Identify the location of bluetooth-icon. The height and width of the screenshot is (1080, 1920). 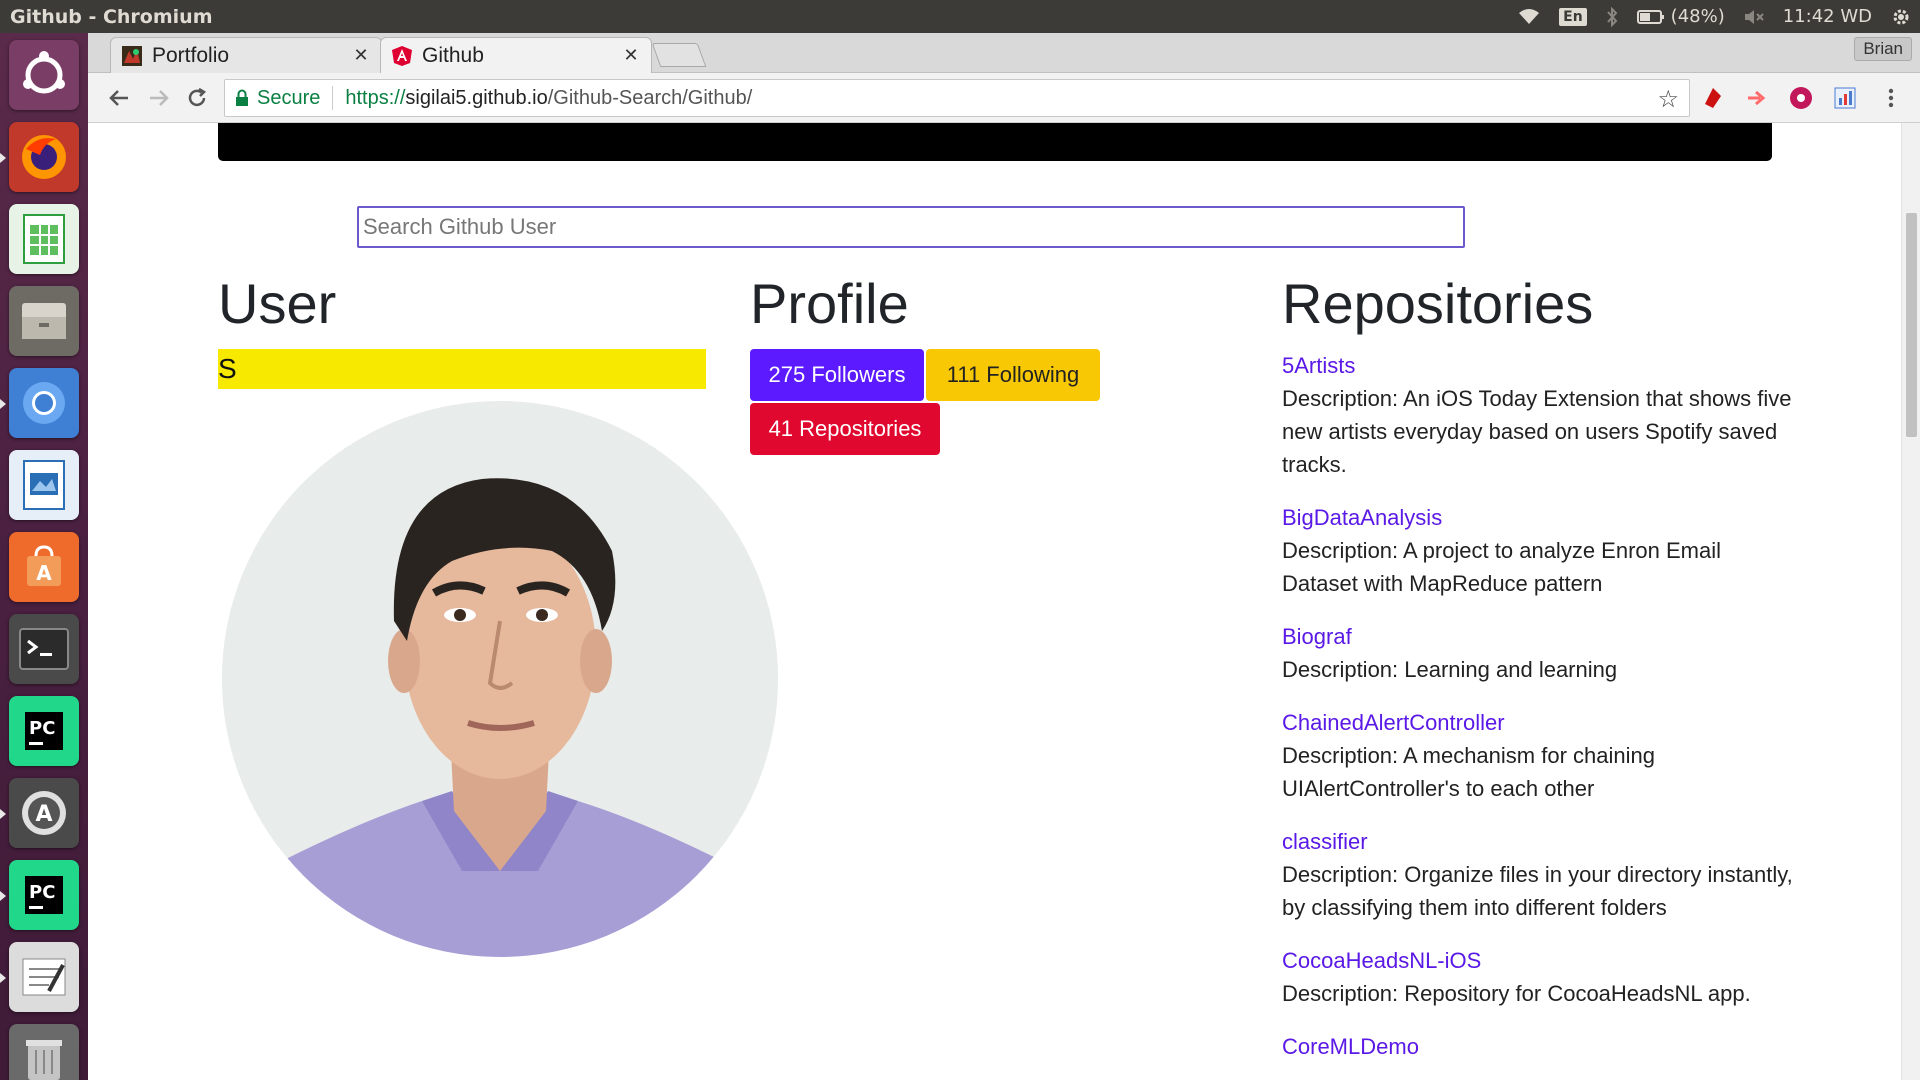
(1612, 16).